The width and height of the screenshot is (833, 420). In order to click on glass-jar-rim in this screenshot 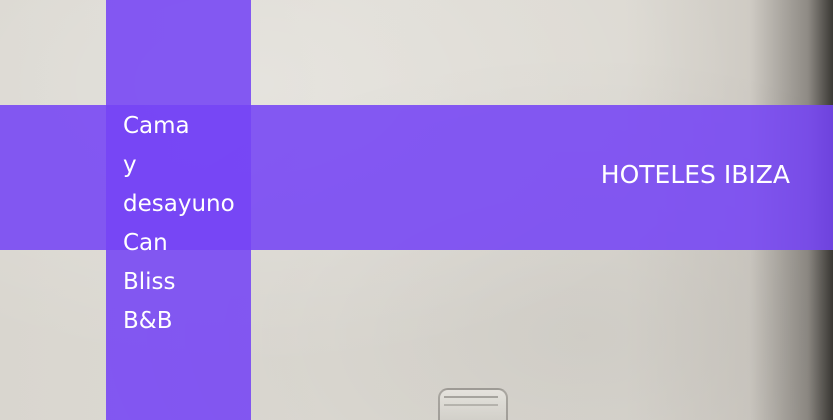, I will do `click(471, 401)`.